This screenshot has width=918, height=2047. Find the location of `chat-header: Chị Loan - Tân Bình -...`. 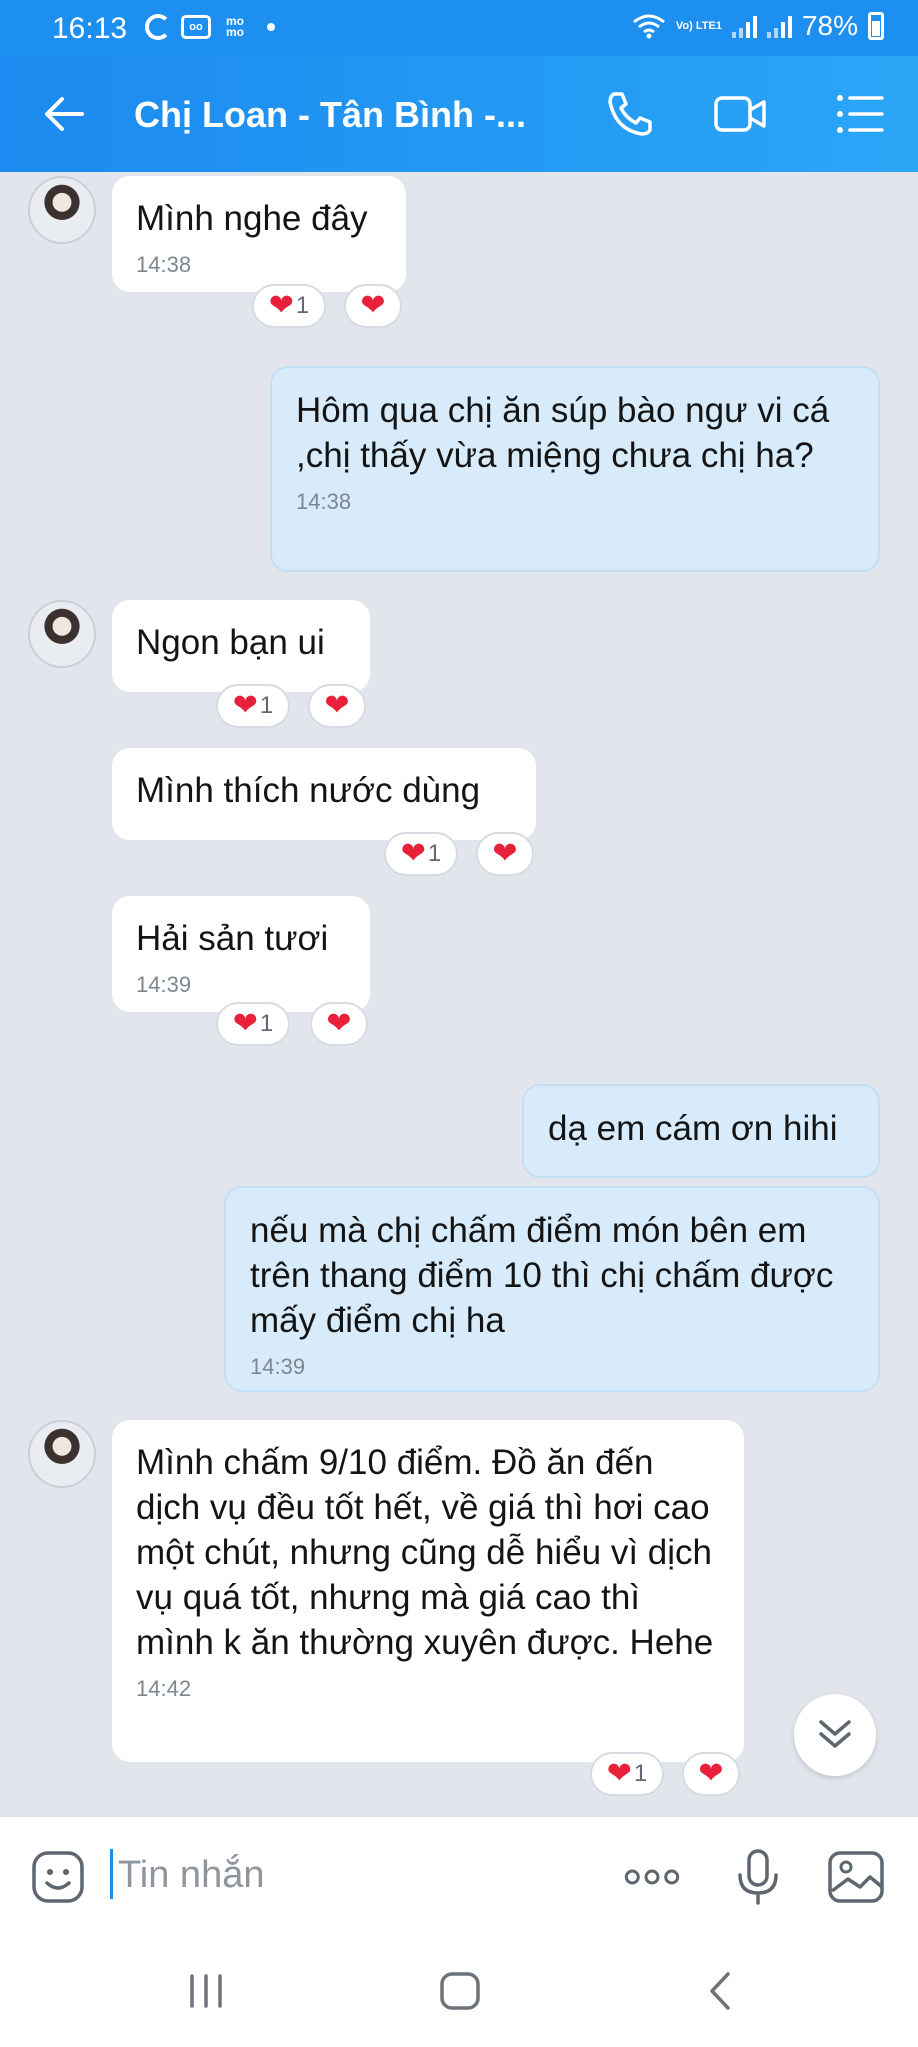

chat-header: Chị Loan - Tân Bình -... is located at coordinates (459, 114).